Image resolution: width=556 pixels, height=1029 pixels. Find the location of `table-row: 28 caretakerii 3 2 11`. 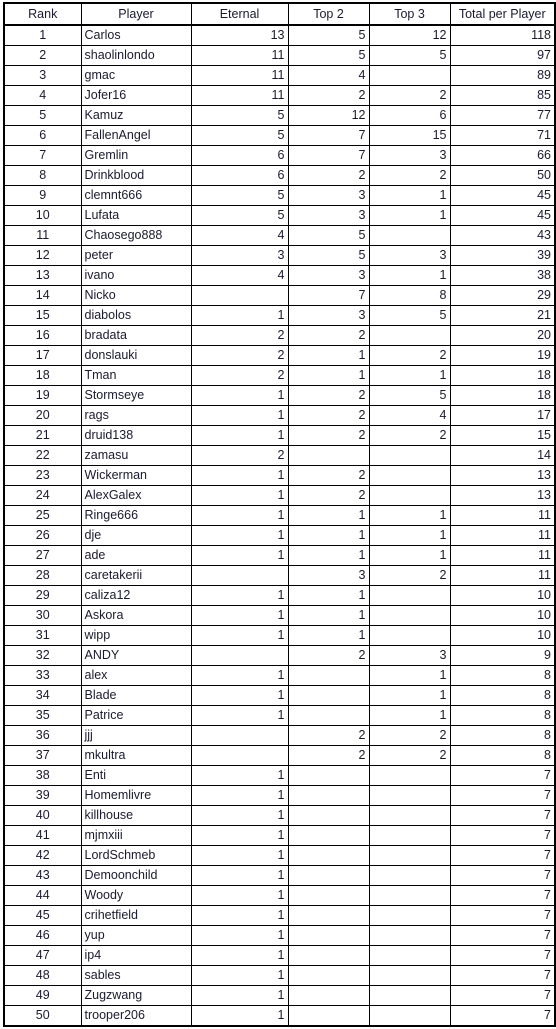

table-row: 28 caretakerii 3 2 11 is located at coordinates (279, 575).